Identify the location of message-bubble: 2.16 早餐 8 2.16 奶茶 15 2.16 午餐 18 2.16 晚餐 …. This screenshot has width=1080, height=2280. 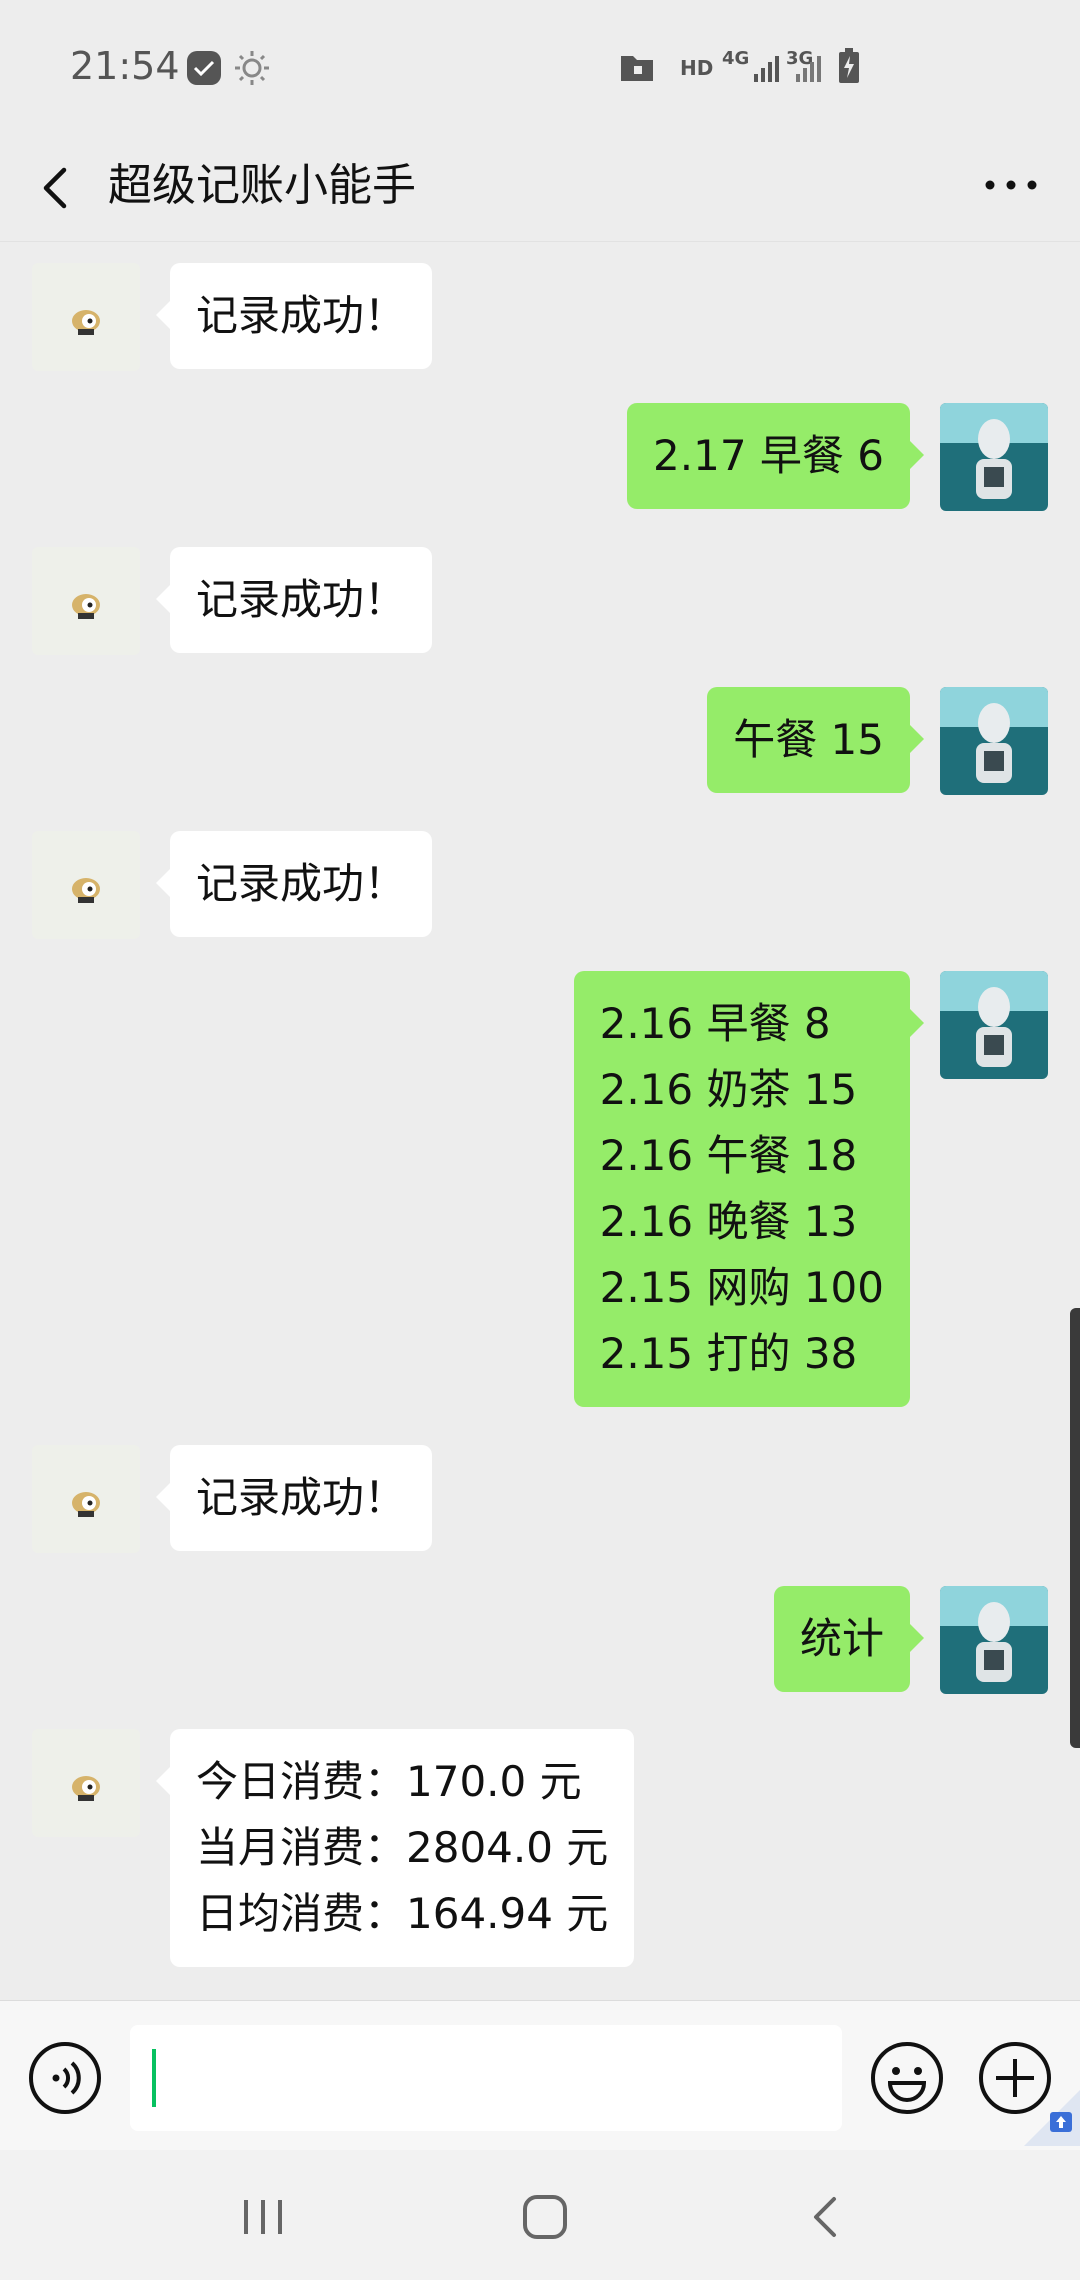
(749, 1189).